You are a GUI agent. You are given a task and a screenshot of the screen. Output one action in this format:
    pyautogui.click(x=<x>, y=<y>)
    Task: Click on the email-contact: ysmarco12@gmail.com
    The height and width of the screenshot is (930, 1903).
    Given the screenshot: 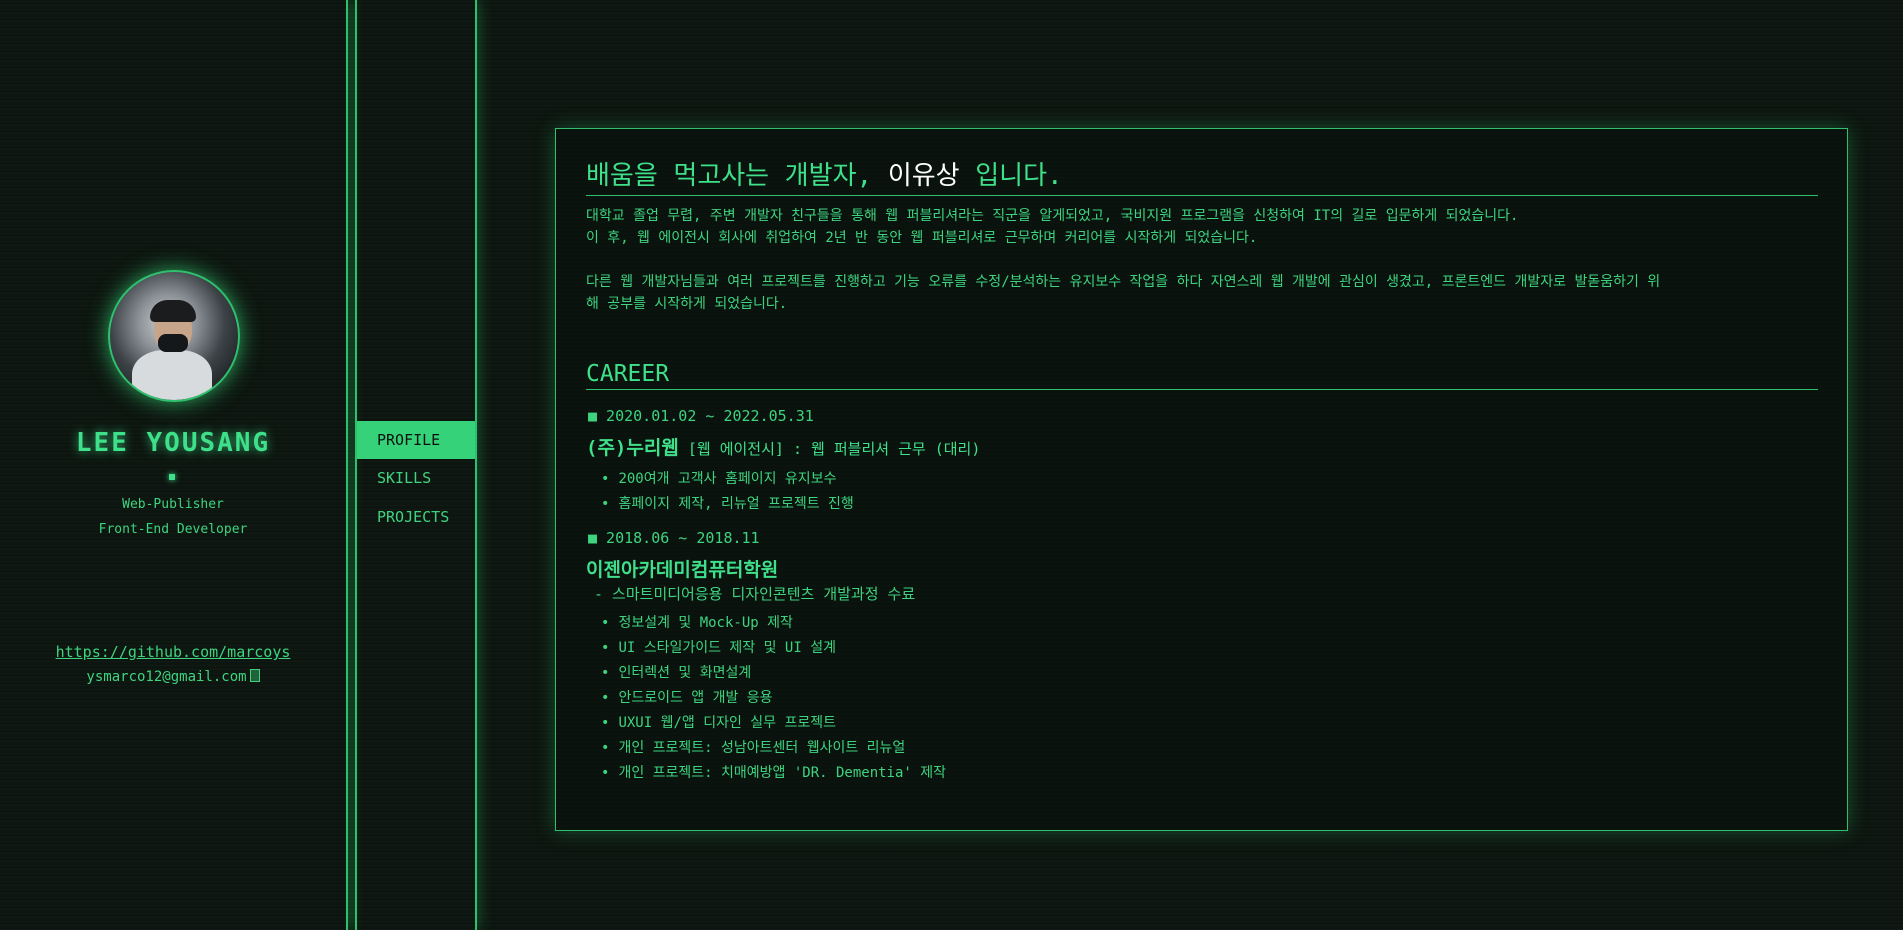 What is the action you would take?
    pyautogui.click(x=173, y=677)
    